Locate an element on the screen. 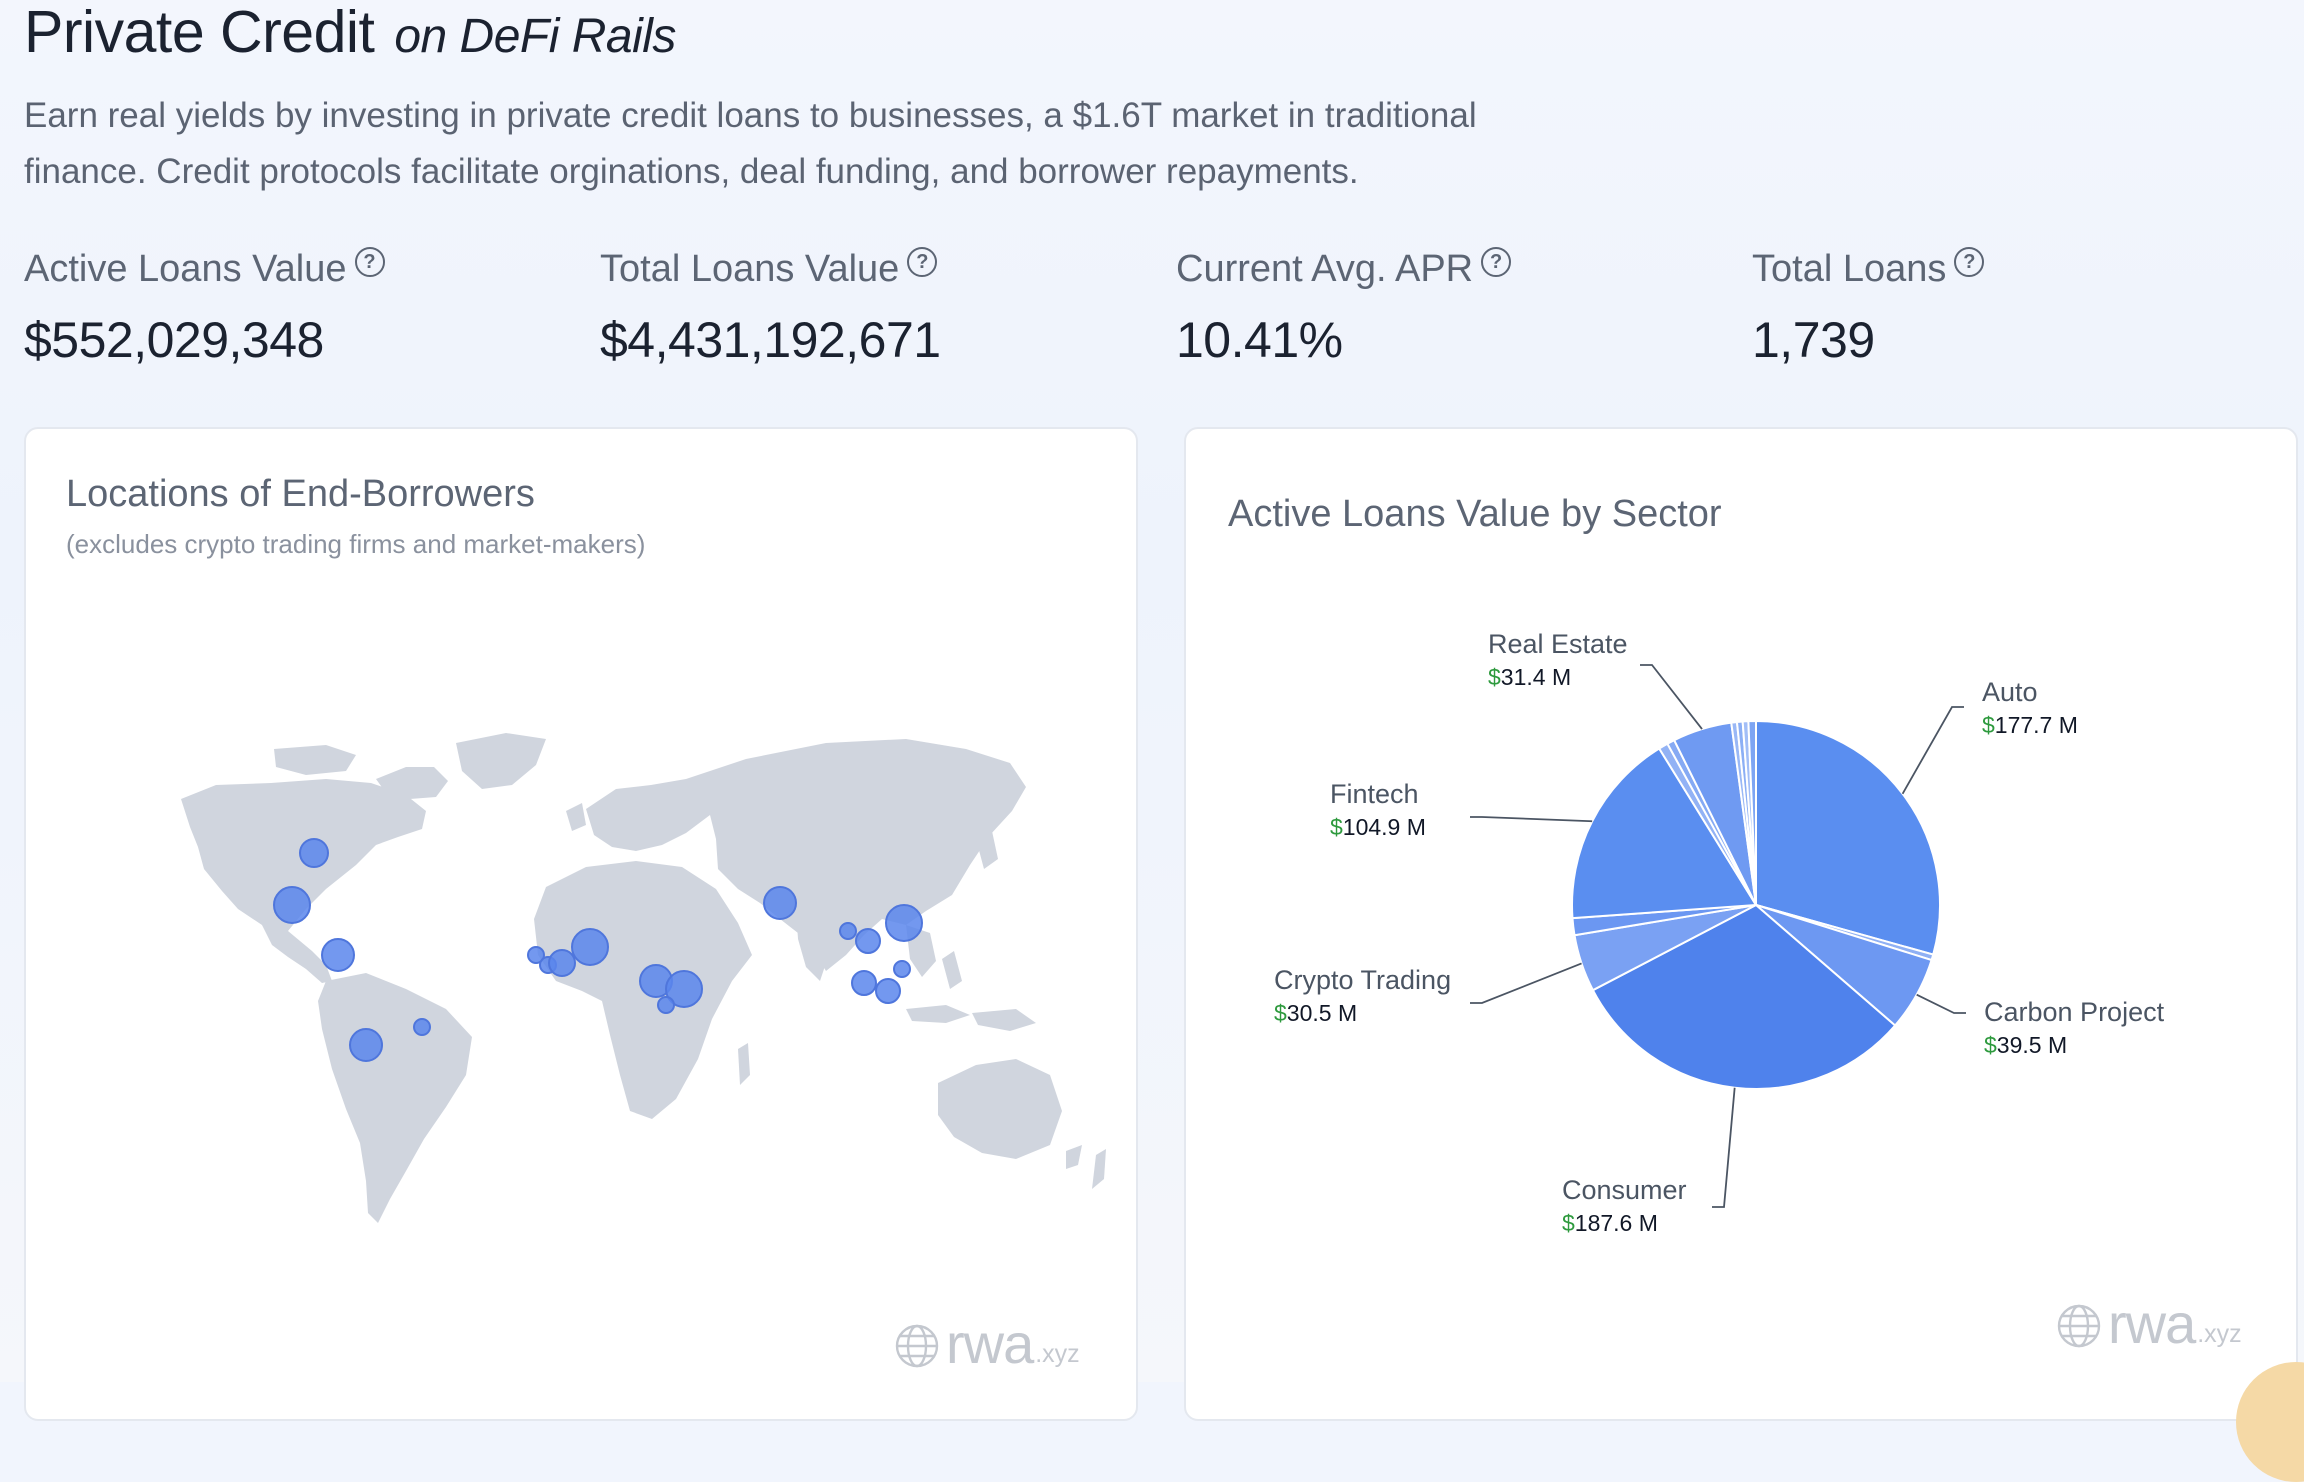 The image size is (2304, 1482). stat-current-avg-apr: Current Avg. APR ? 10.41% is located at coordinates (1344, 307).